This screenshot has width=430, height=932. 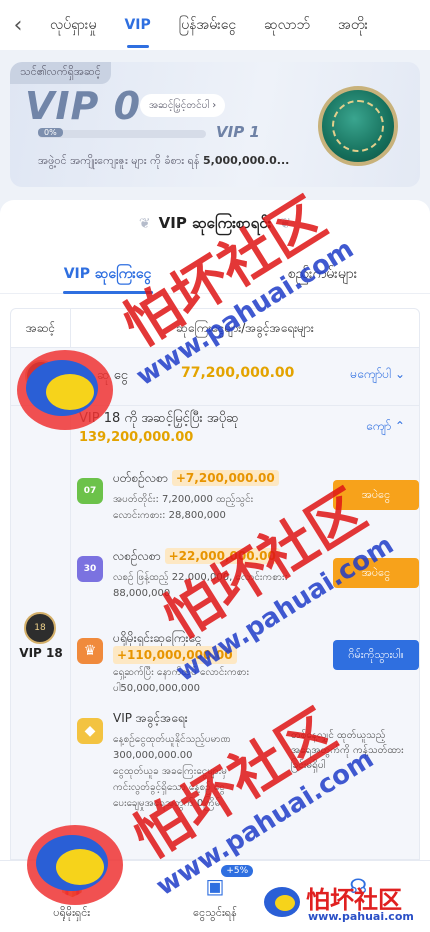 I want to click on trophy-icon: ♛, so click(x=90, y=651).